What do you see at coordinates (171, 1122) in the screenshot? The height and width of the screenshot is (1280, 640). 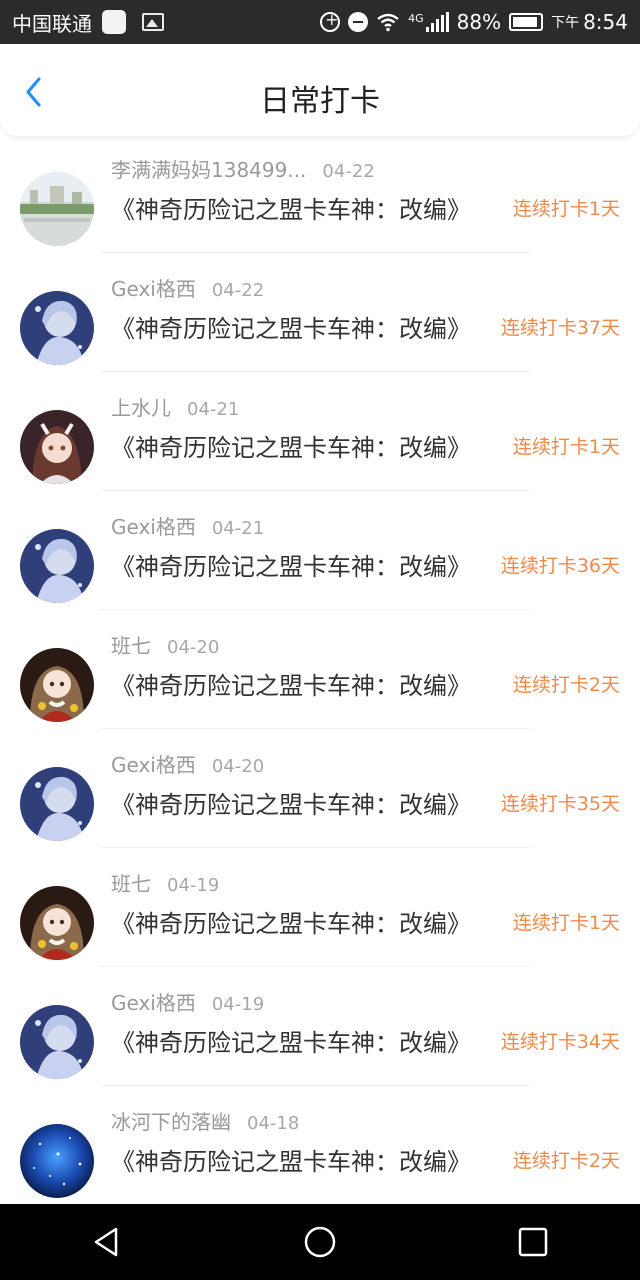 I see `user-name-text: 冰河下的落幽` at bounding box center [171, 1122].